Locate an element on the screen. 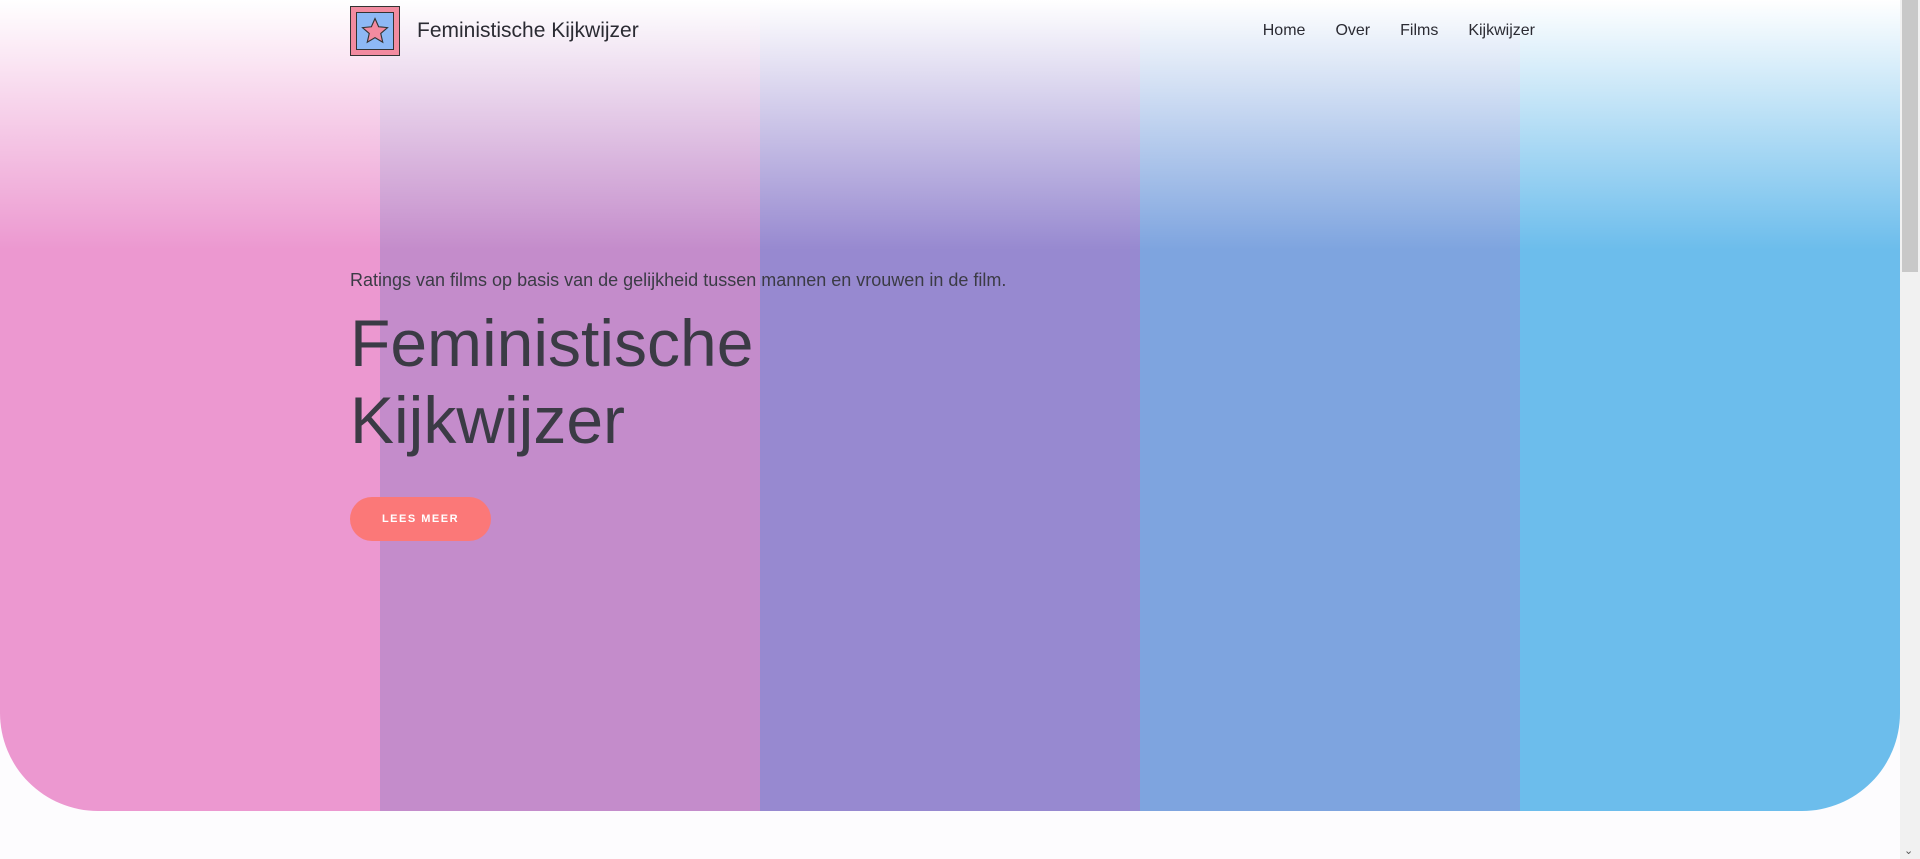  logo is located at coordinates (375, 31).